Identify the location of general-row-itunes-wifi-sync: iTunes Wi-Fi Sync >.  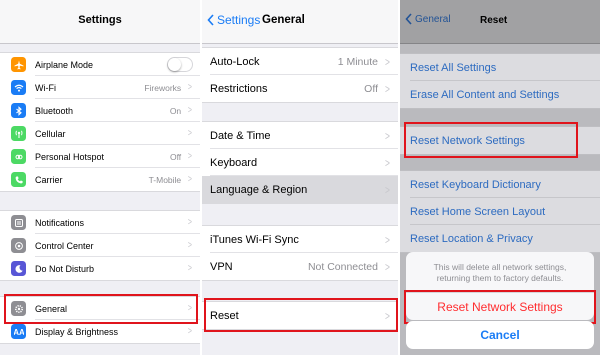
(300, 239).